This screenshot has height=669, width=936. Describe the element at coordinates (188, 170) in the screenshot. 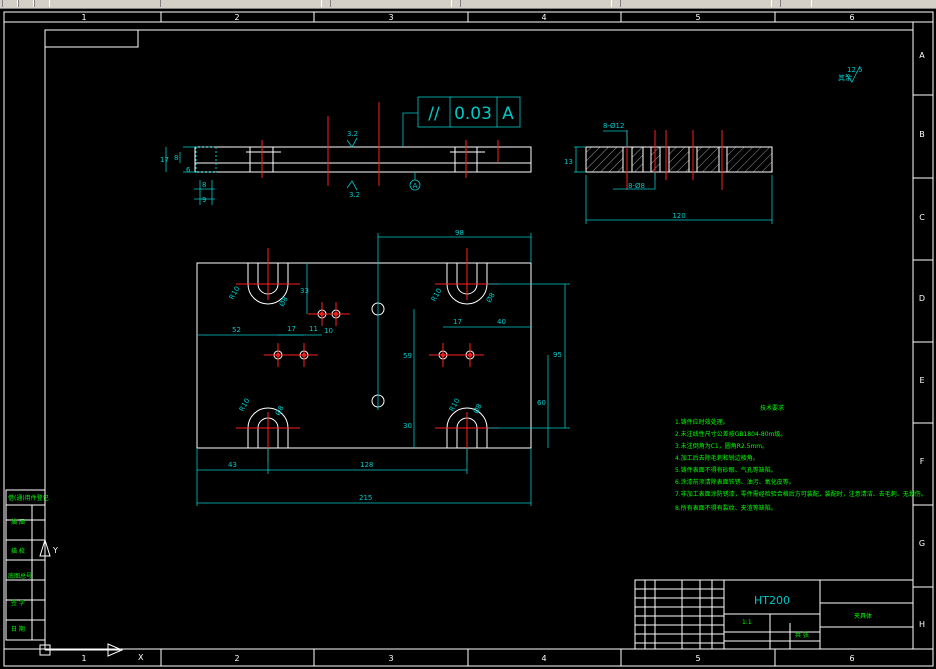

I see `dim-label: 6` at that location.